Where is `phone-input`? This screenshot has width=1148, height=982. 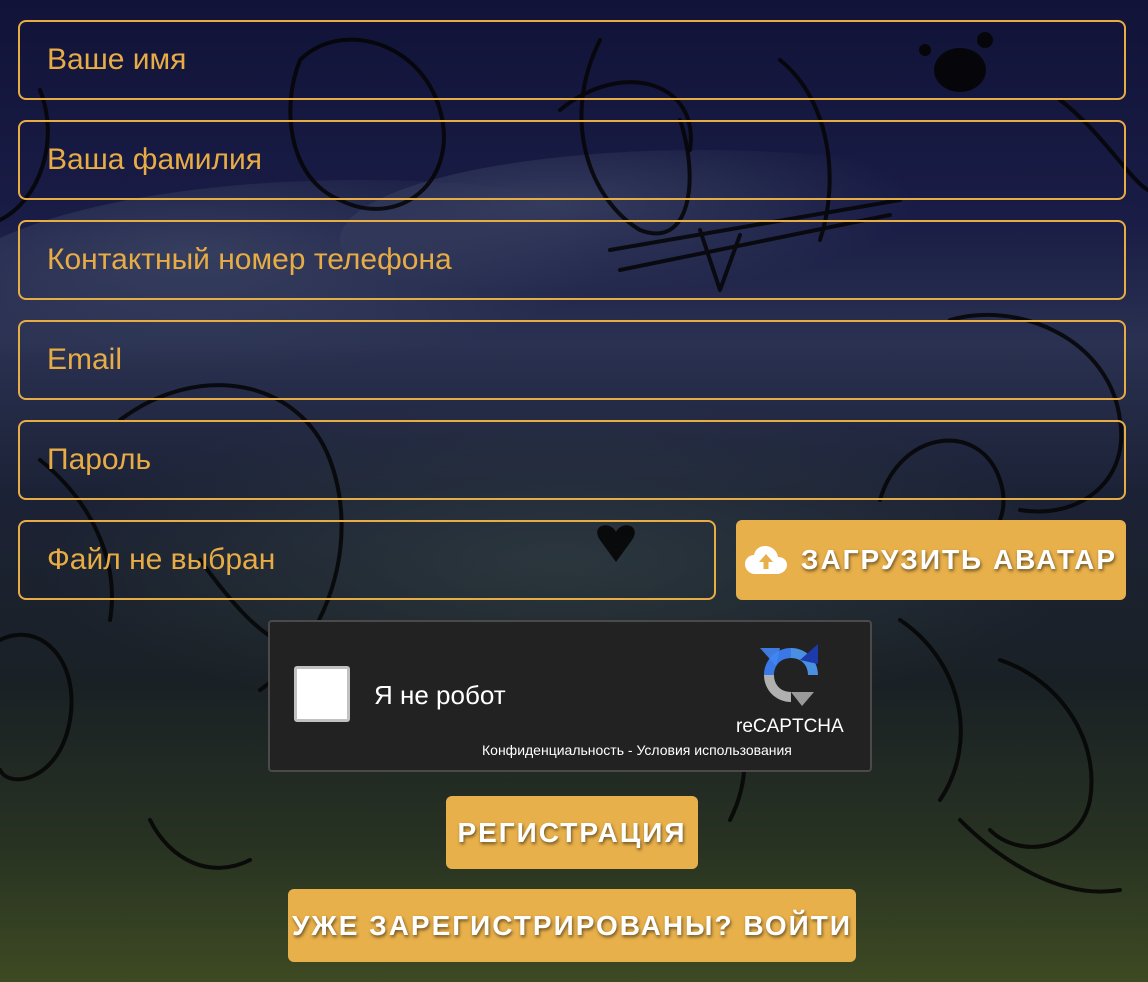
phone-input is located at coordinates (572, 260).